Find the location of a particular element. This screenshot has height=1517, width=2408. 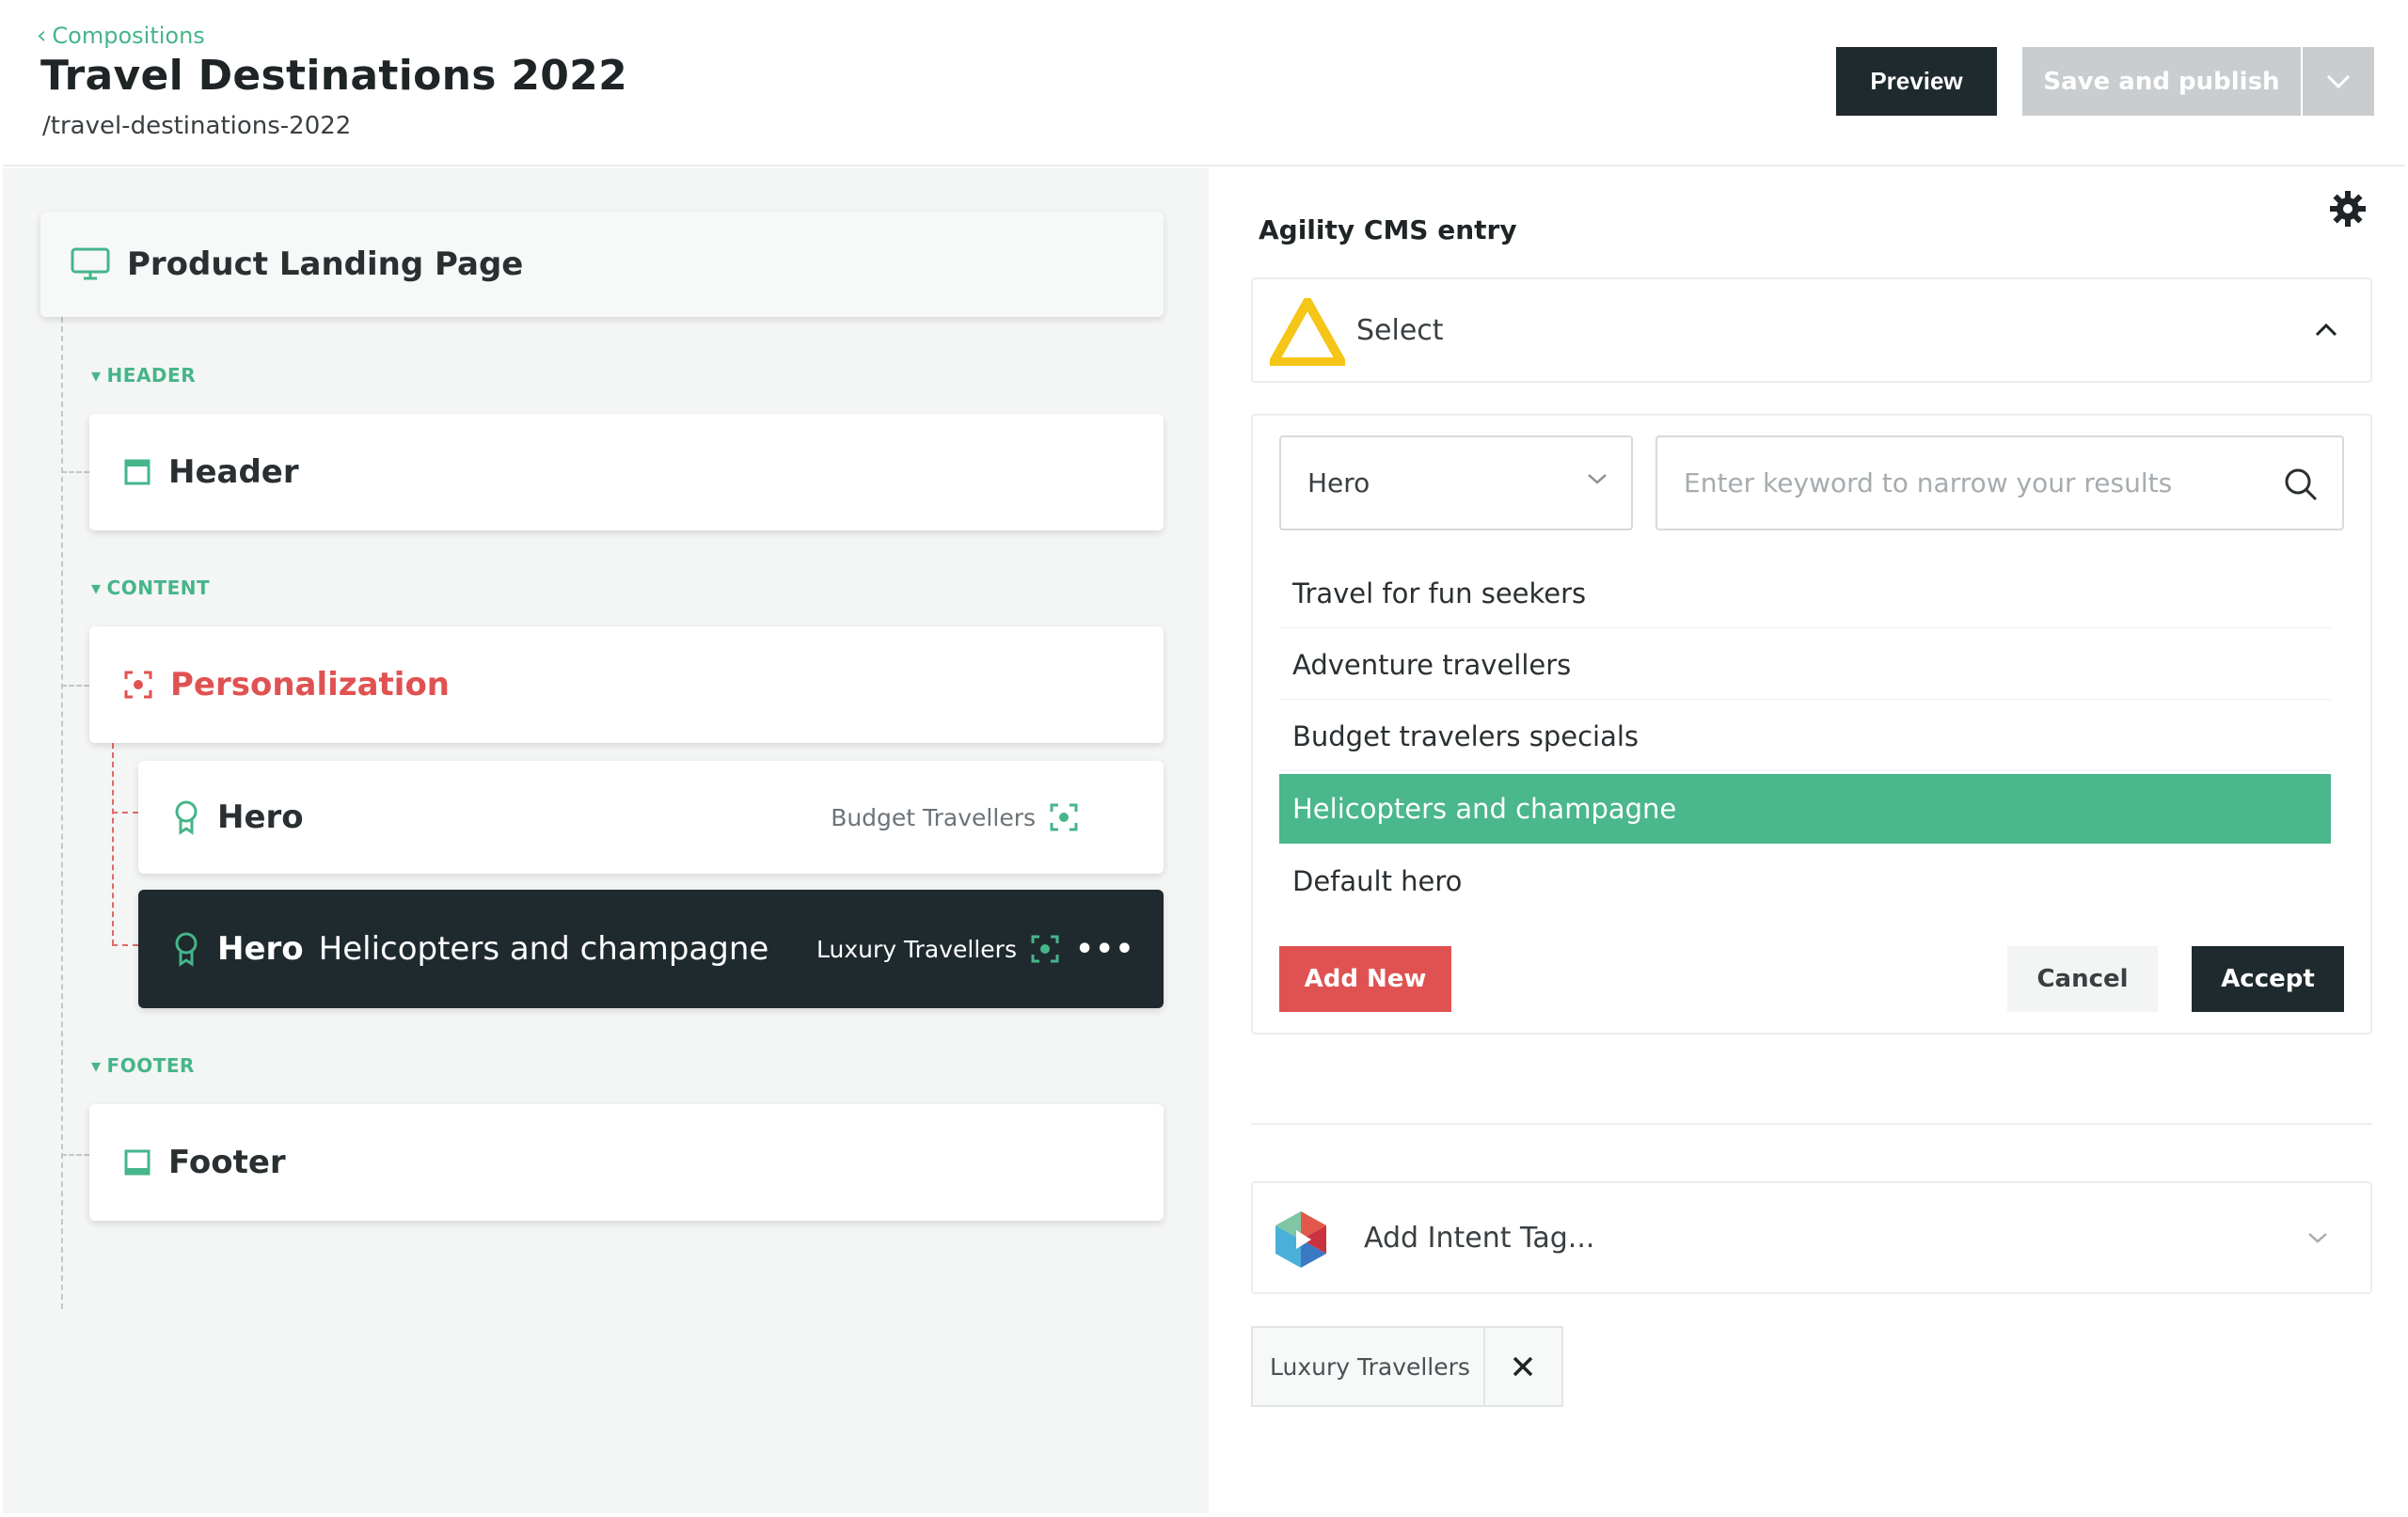

section-header-toggle: ▾ HEADER is located at coordinates (144, 375).